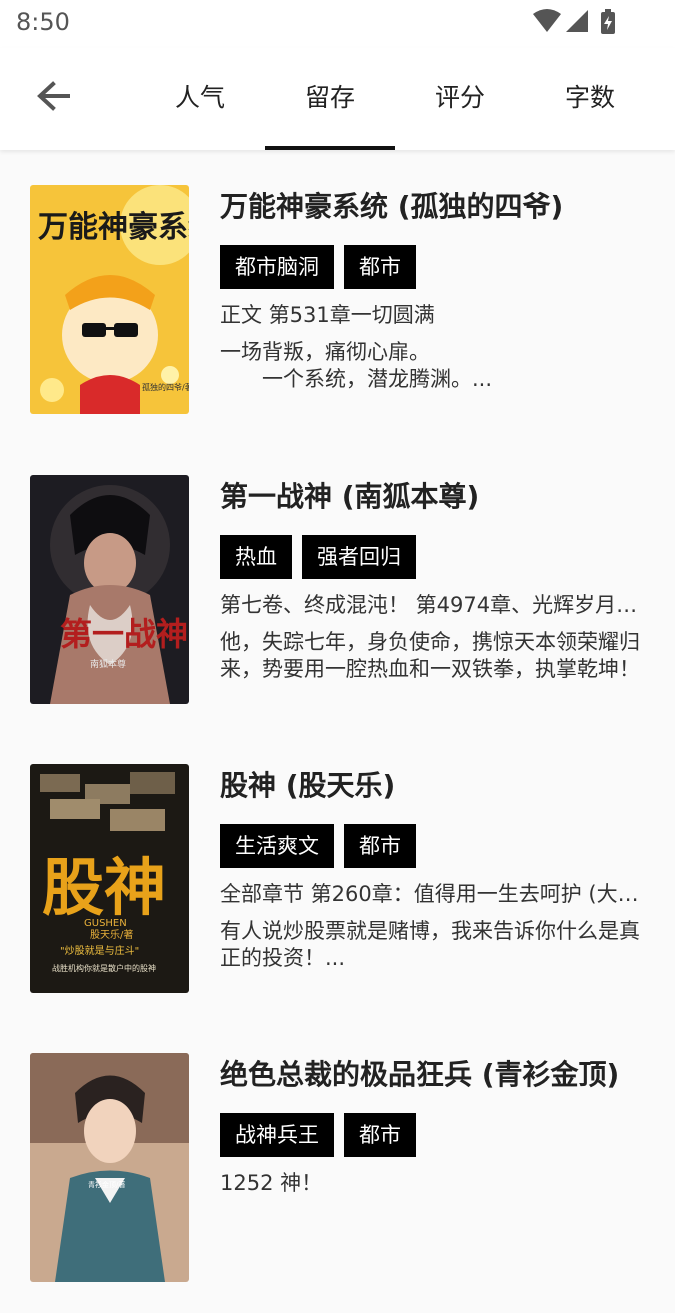  I want to click on book-title: 第一战神 (南狐本尊), so click(350, 496).